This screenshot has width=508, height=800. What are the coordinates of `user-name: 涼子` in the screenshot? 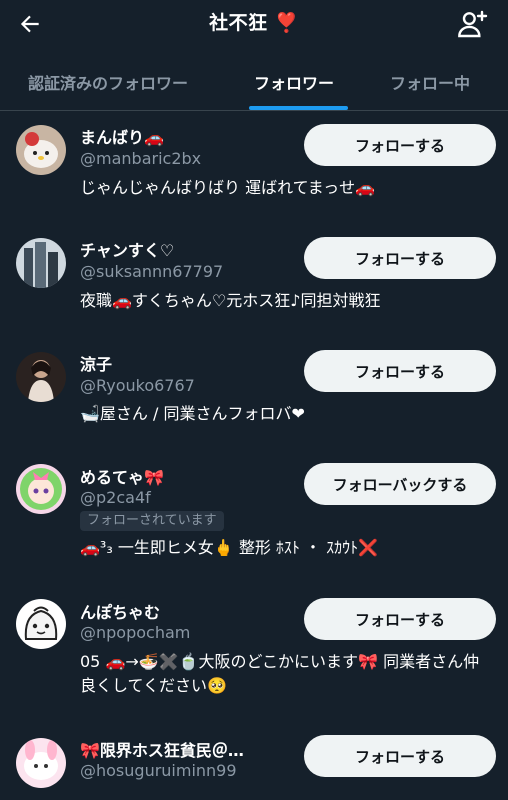 It's located at (96, 363).